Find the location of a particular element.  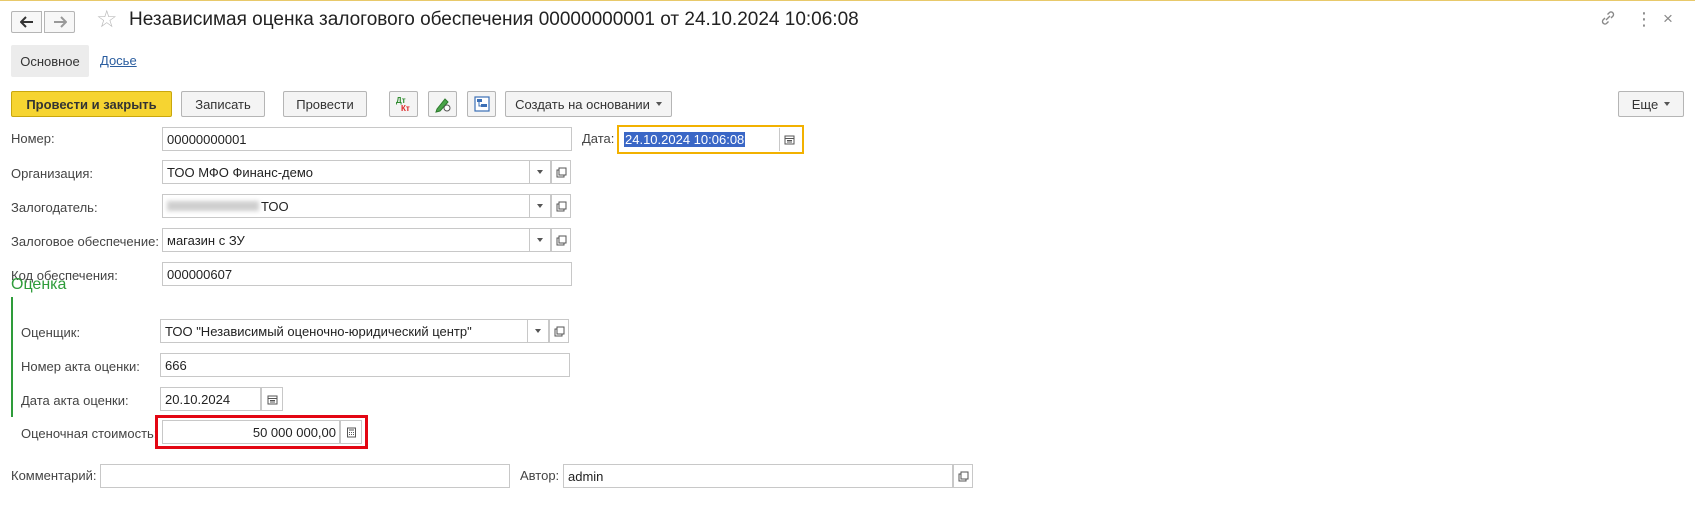

appraiser-dropdown is located at coordinates (538, 331).